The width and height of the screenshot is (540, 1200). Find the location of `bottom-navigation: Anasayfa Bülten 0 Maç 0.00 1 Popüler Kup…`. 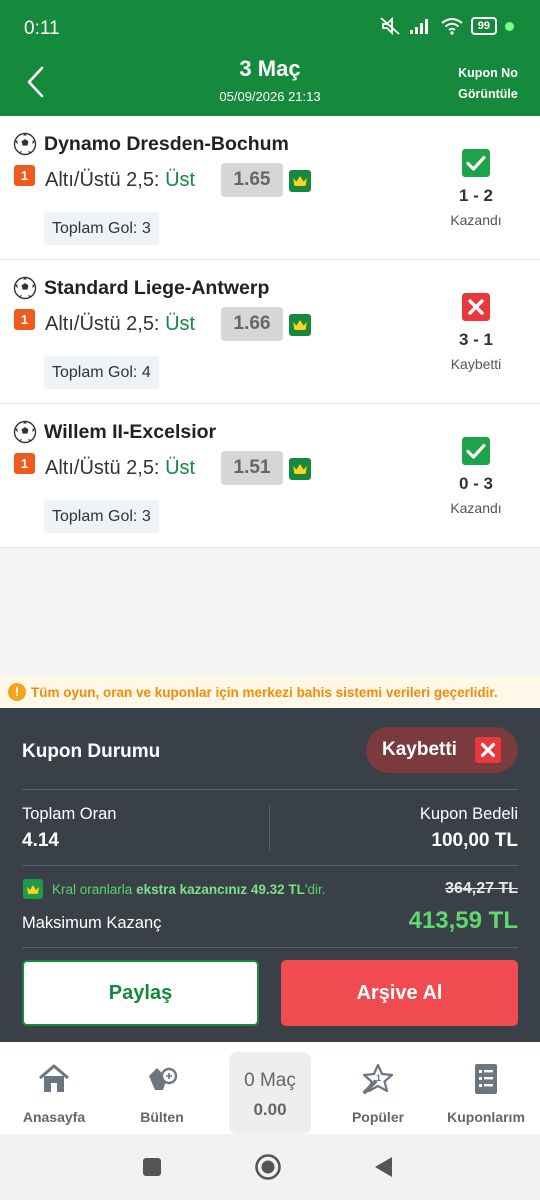

bottom-navigation: Anasayfa Bülten 0 Maç 0.00 1 Popüler Kup… is located at coordinates (270, 1088).